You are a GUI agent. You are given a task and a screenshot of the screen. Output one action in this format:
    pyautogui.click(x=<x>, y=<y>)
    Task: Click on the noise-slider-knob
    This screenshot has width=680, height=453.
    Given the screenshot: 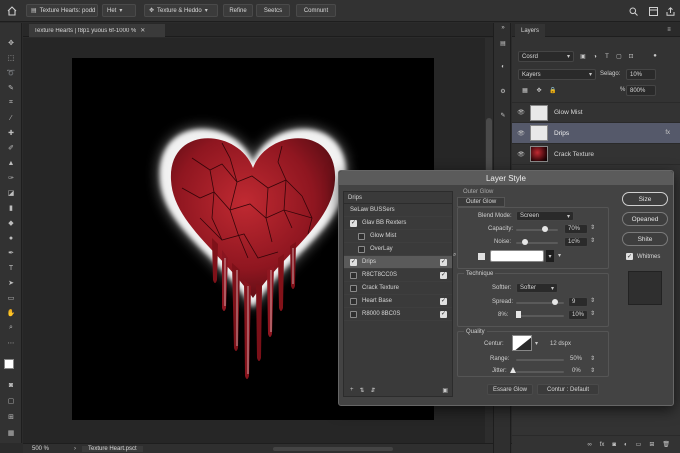 What is the action you would take?
    pyautogui.click(x=525, y=242)
    